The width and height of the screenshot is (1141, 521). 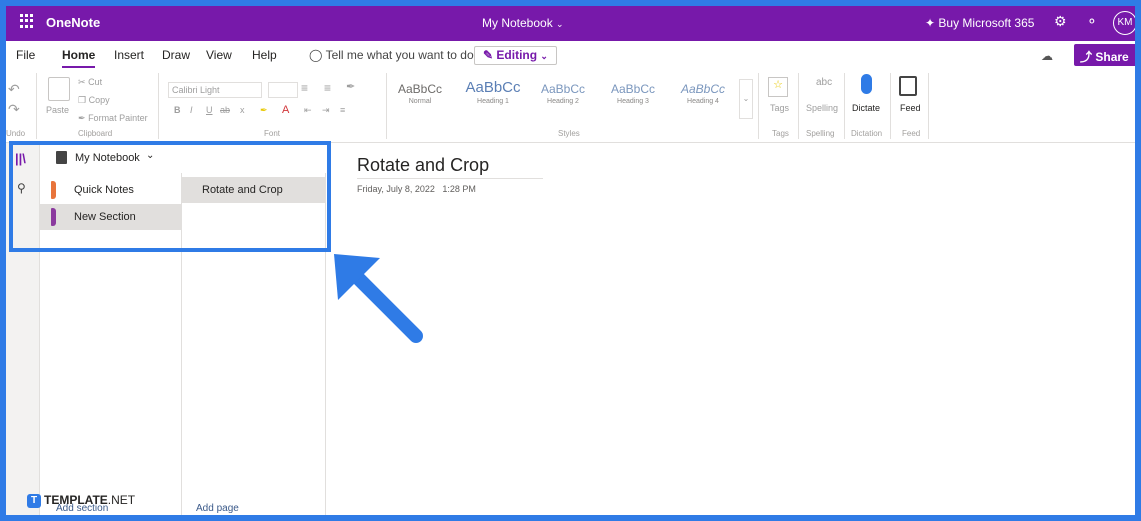 I want to click on subscript-button: x, so click(x=242, y=110).